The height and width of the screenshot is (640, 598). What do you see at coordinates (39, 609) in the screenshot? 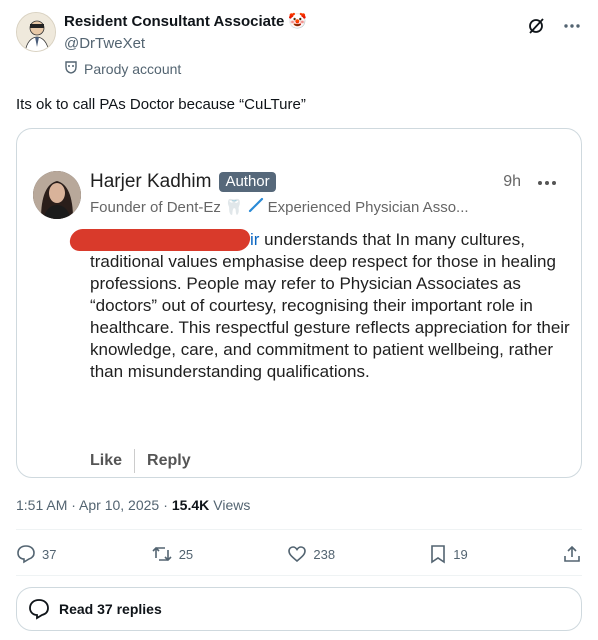
I see `reply-bubble-icon` at bounding box center [39, 609].